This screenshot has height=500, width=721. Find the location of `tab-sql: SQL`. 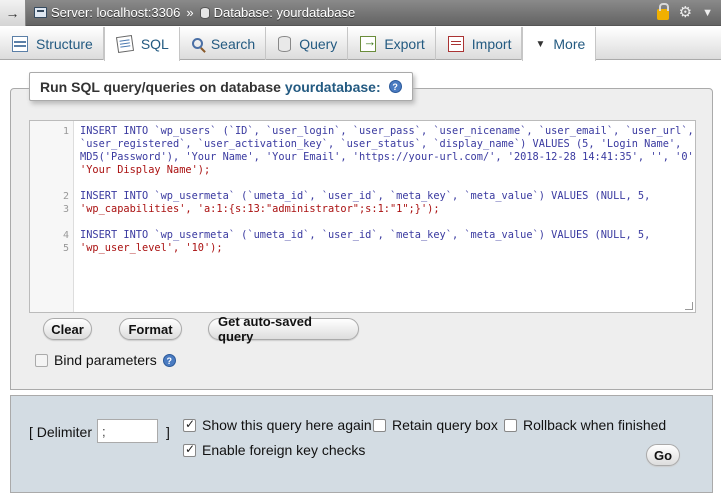

tab-sql: SQL is located at coordinates (141, 44).